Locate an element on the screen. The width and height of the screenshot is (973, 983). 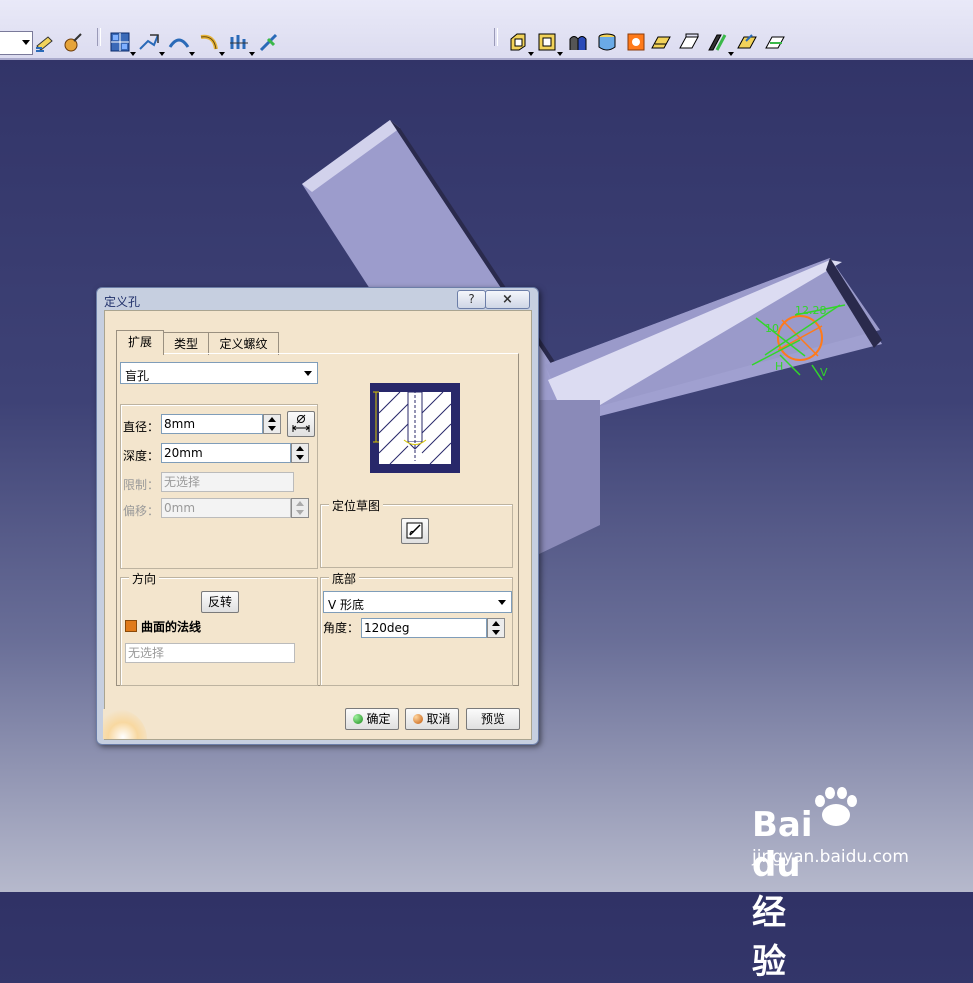
extension-type-select: 盲孔 is located at coordinates (219, 373).